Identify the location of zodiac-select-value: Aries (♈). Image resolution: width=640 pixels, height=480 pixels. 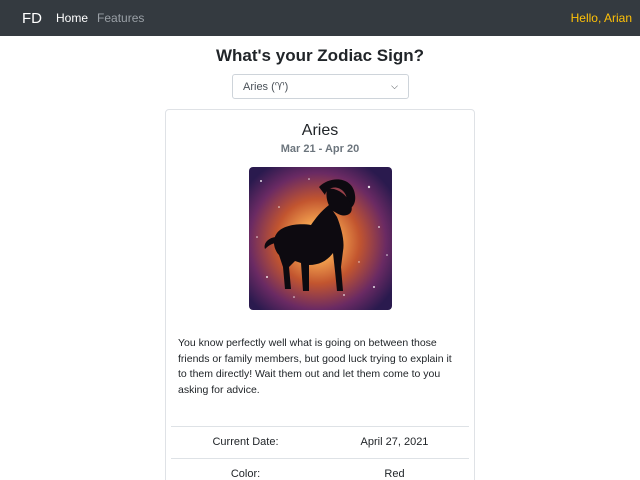
(266, 87).